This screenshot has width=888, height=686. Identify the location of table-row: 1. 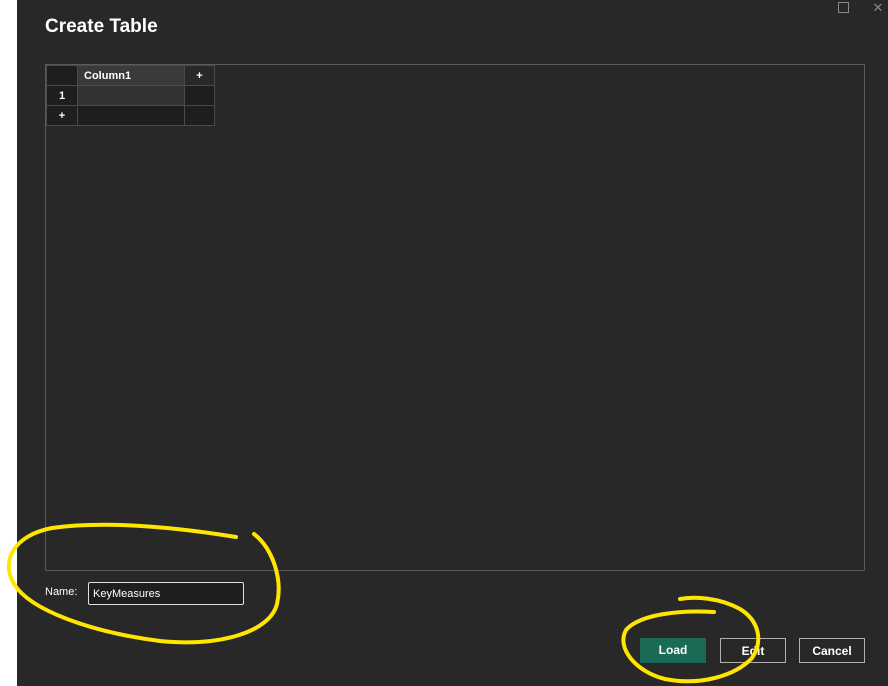
(130, 95).